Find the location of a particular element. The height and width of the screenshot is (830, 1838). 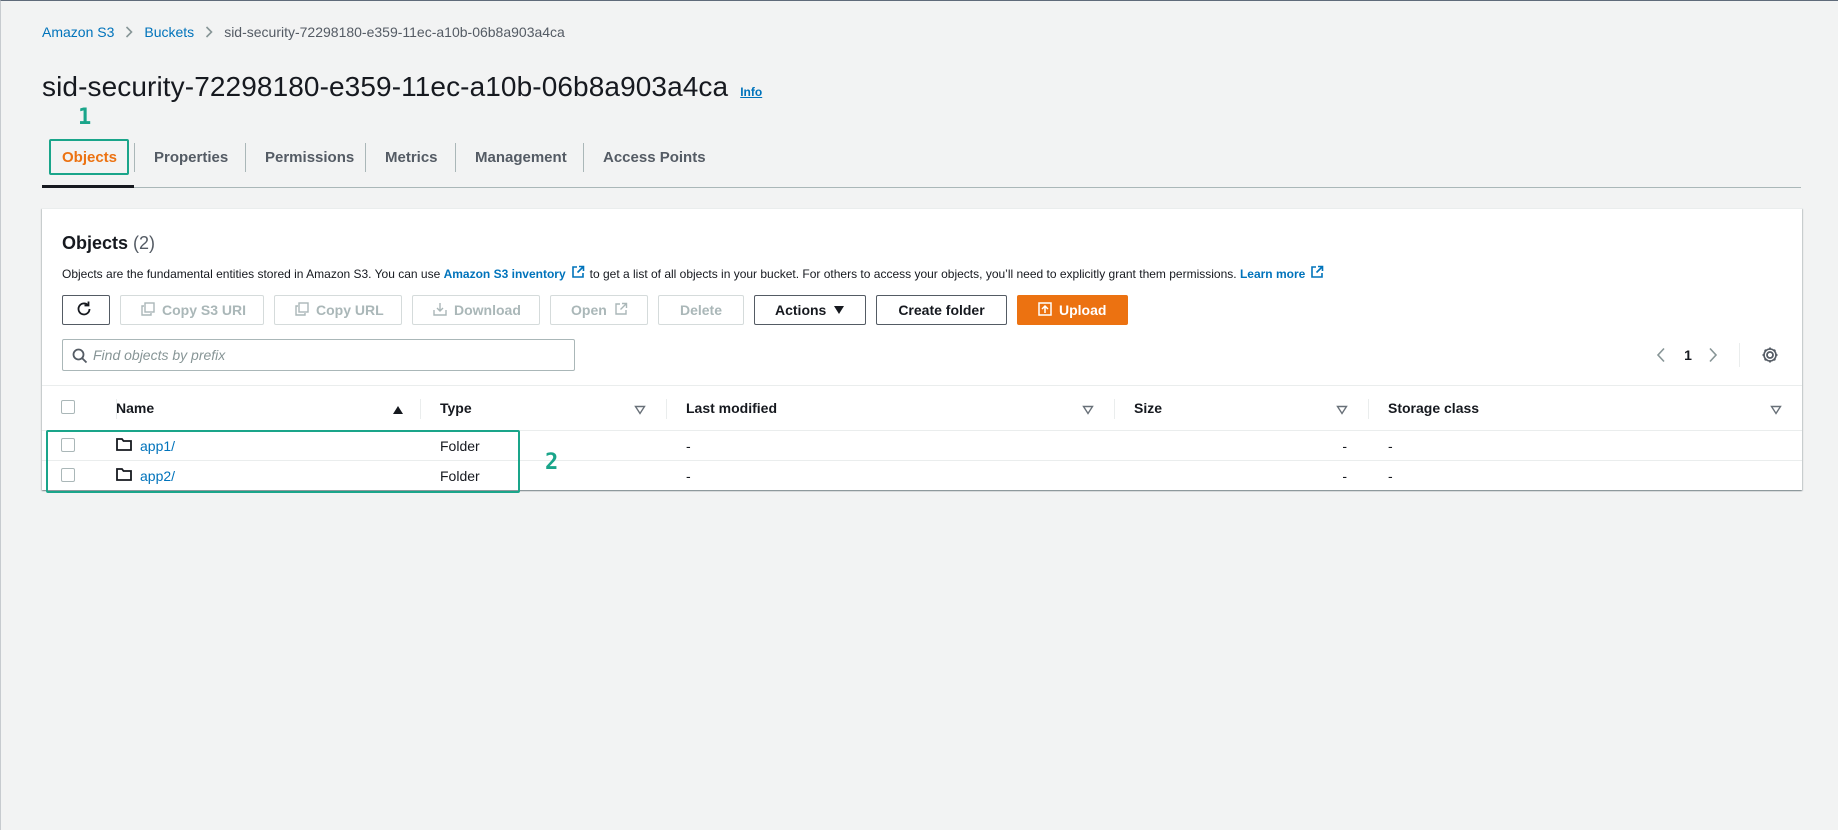

column-name: Name is located at coordinates (268, 408).